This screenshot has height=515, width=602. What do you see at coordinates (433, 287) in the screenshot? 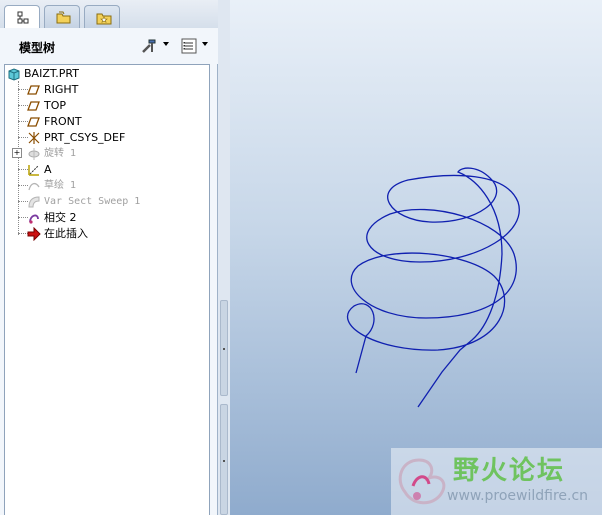
I see `helix-curve` at bounding box center [433, 287].